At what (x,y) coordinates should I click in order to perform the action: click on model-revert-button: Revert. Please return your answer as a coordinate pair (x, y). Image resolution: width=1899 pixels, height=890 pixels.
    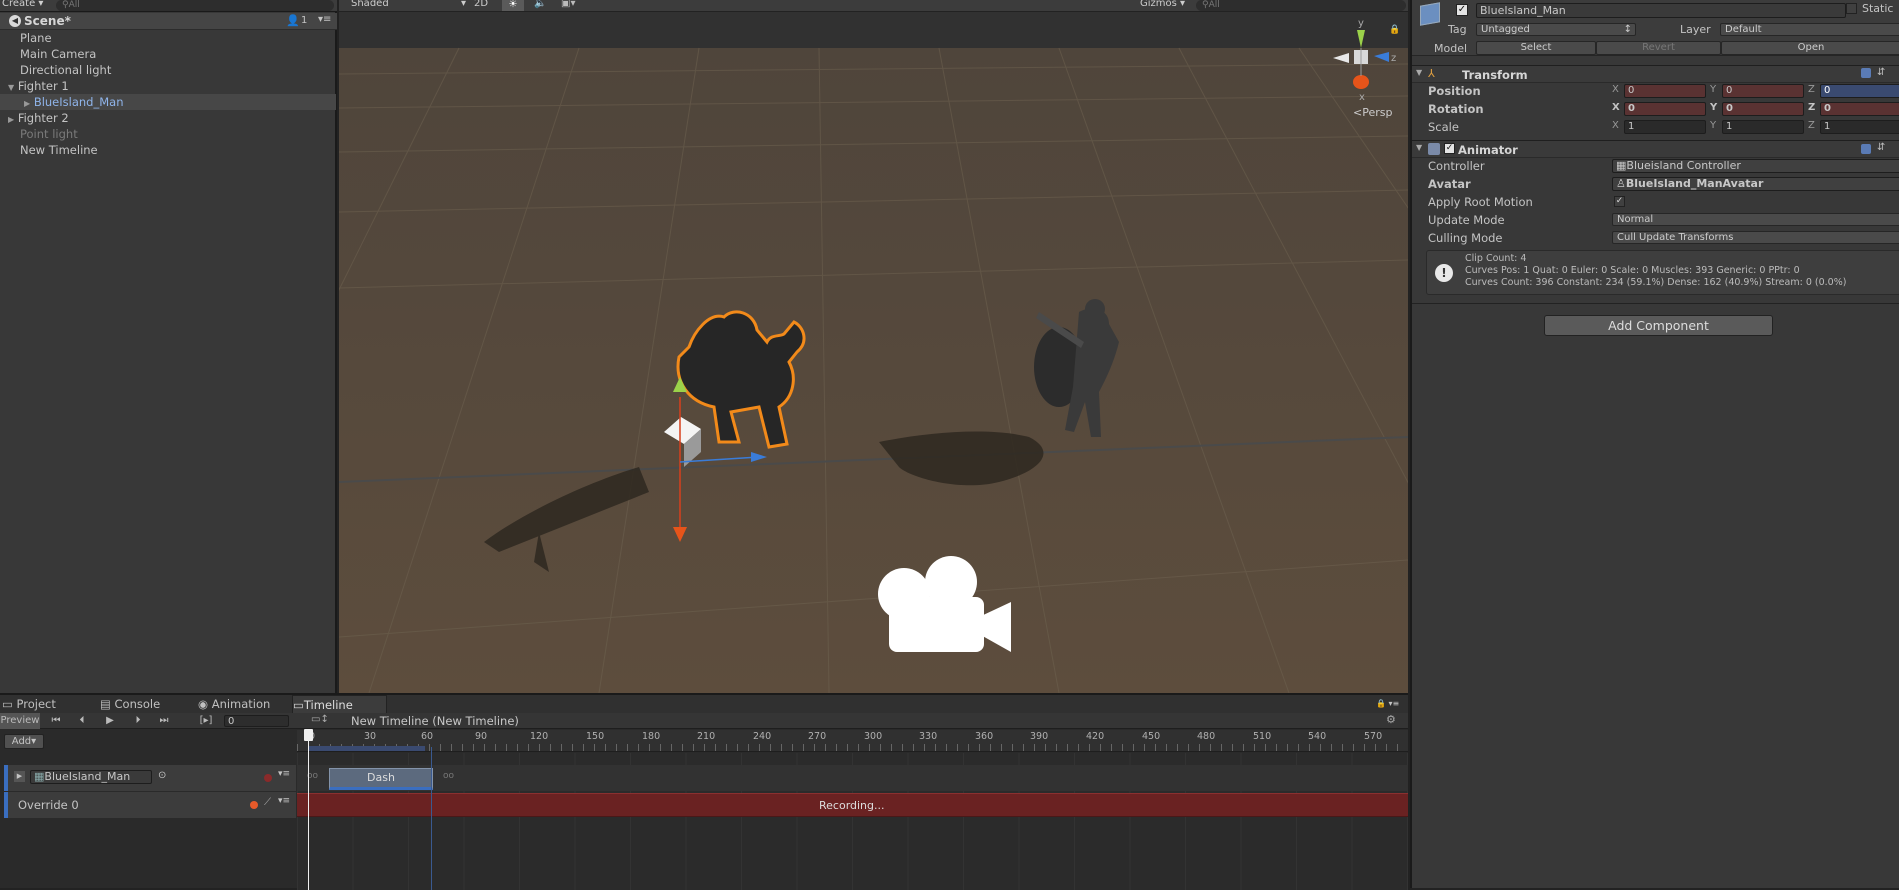
    Looking at the image, I should click on (1658, 48).